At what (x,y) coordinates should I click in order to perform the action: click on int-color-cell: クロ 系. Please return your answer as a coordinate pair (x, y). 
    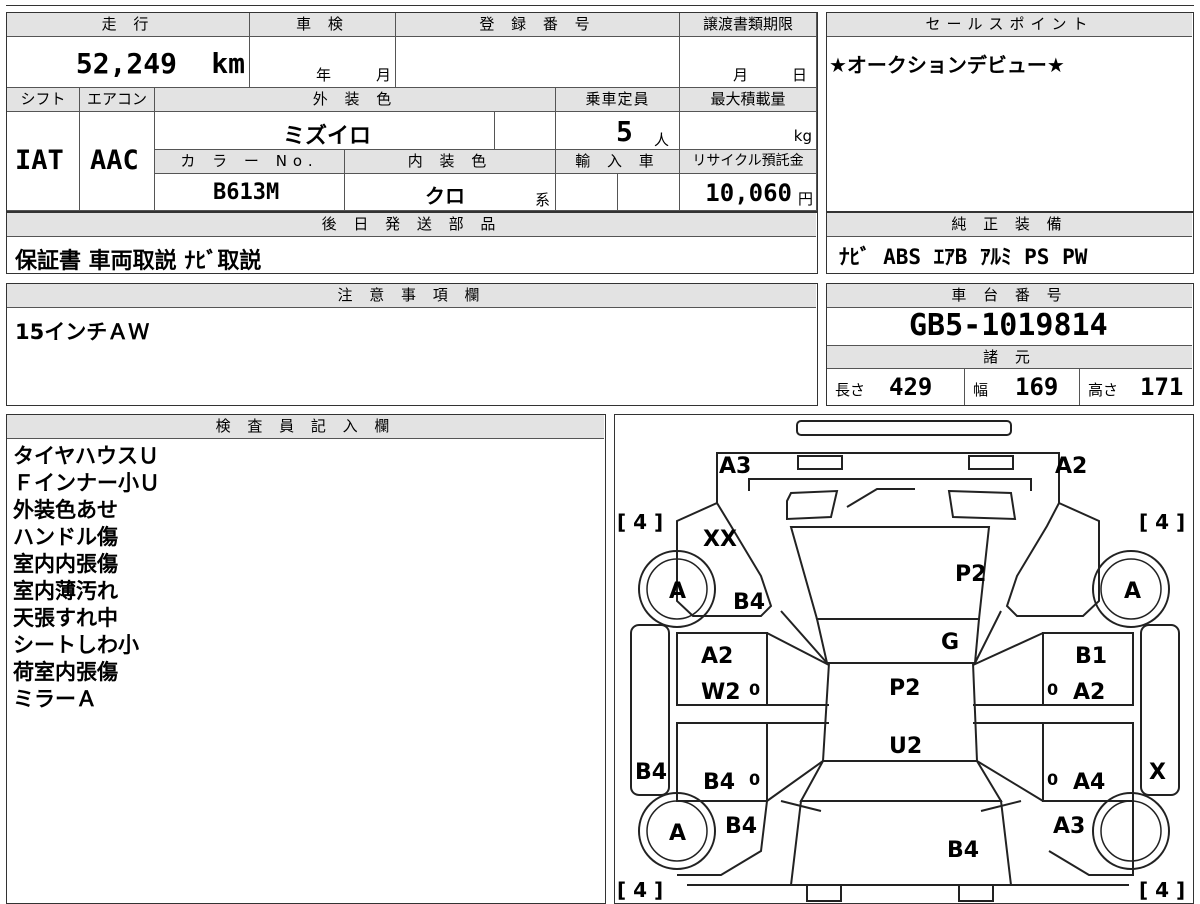
    Looking at the image, I should click on (450, 192).